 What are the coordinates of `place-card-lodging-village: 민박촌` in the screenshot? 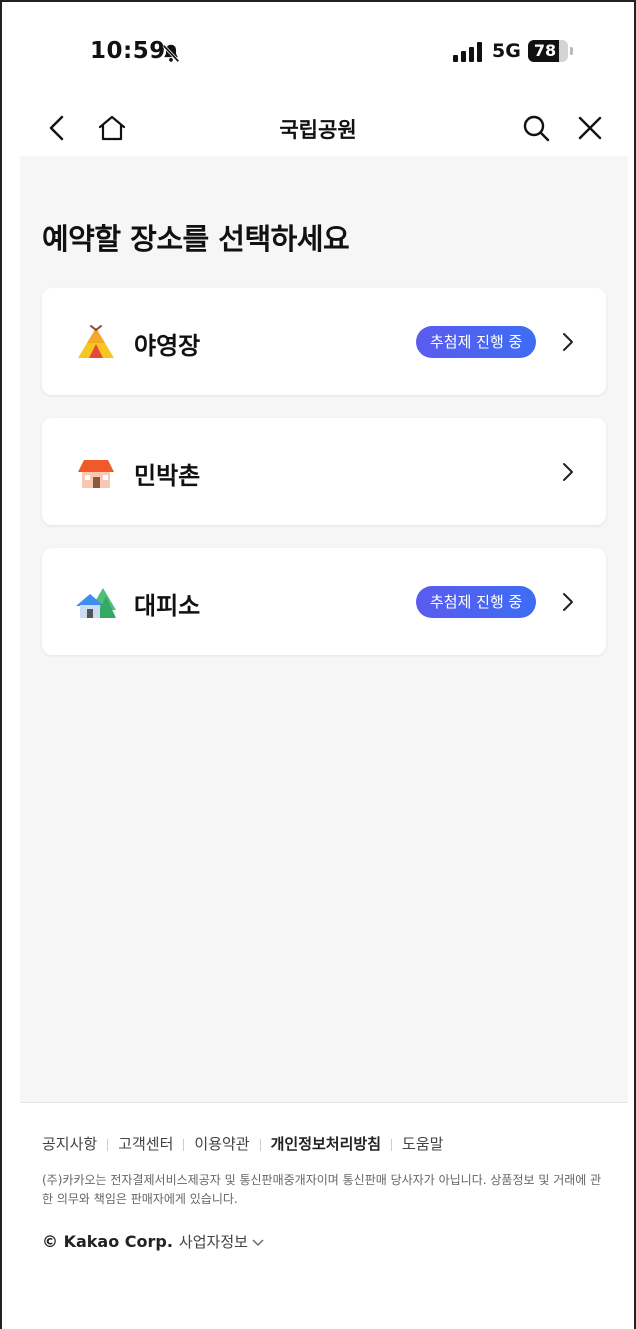 It's located at (324, 471).